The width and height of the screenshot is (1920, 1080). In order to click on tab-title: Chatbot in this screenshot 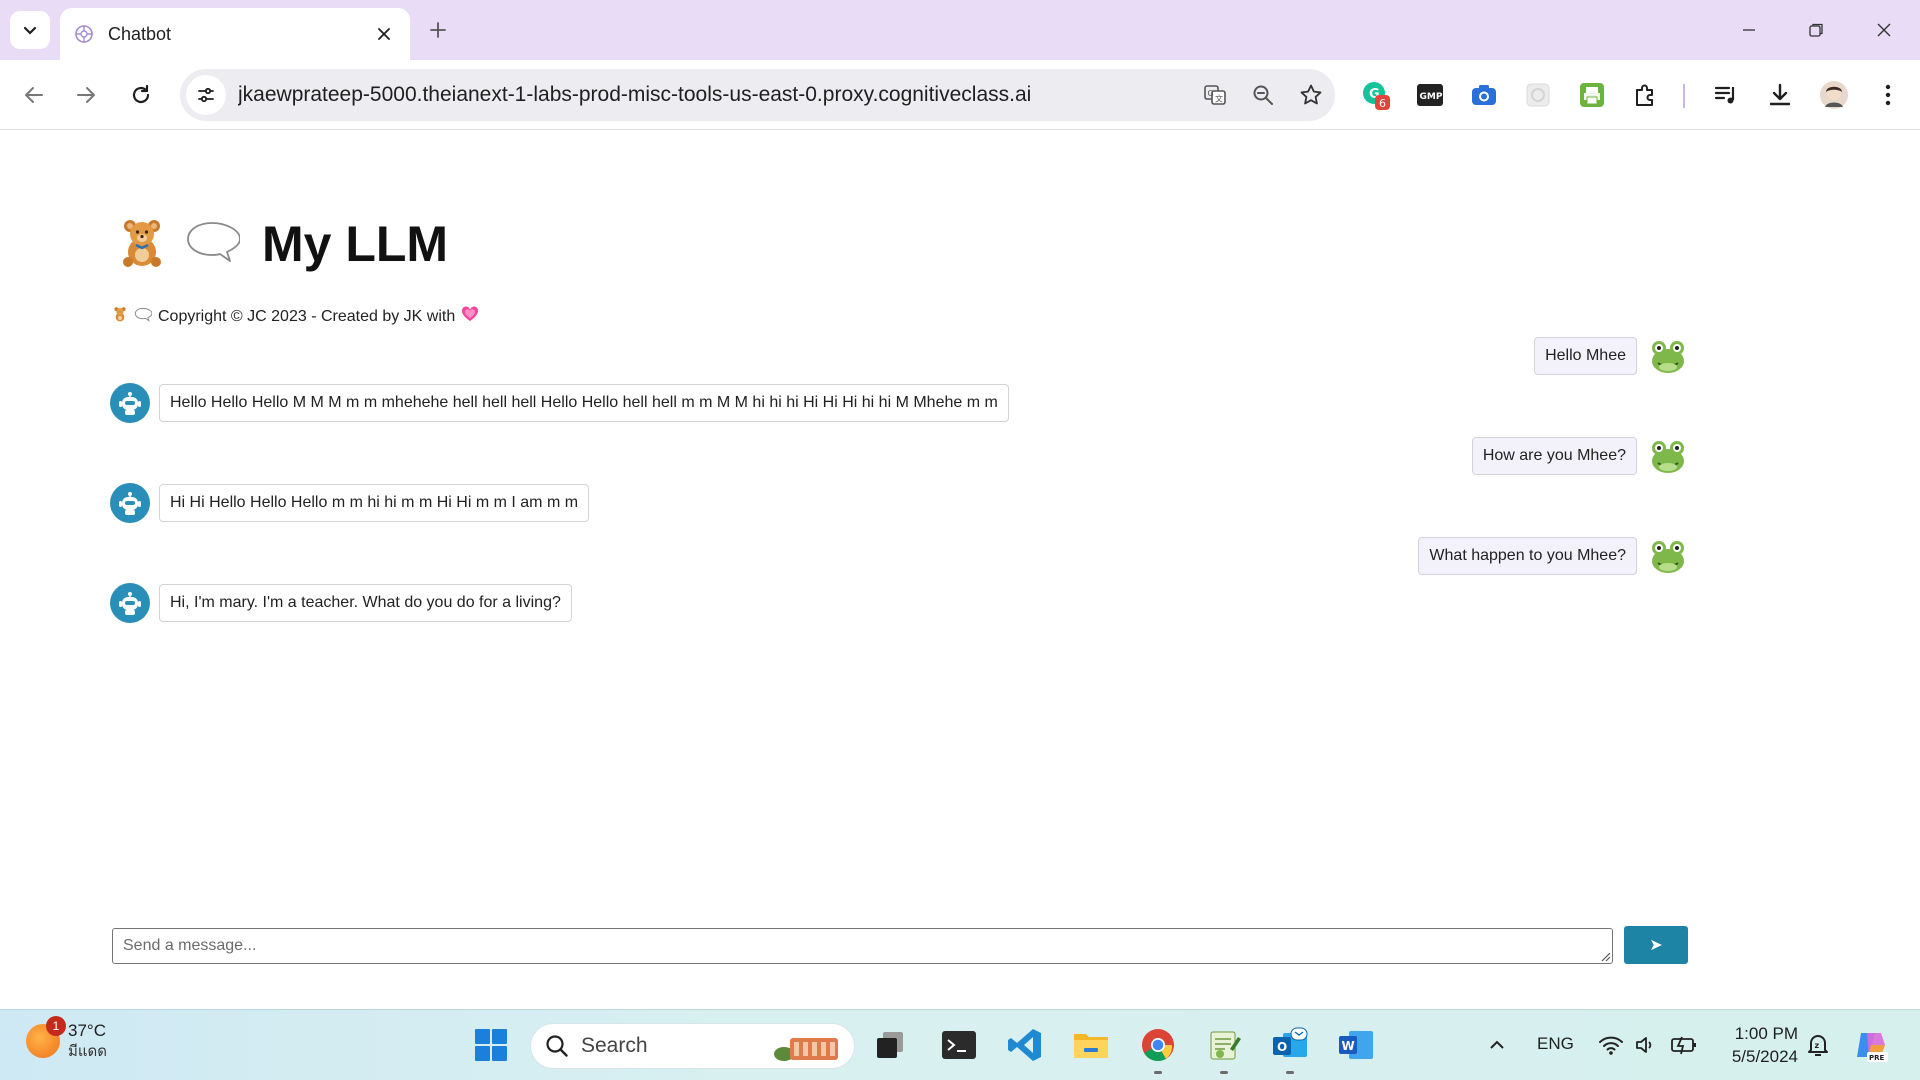, I will do `click(140, 33)`.